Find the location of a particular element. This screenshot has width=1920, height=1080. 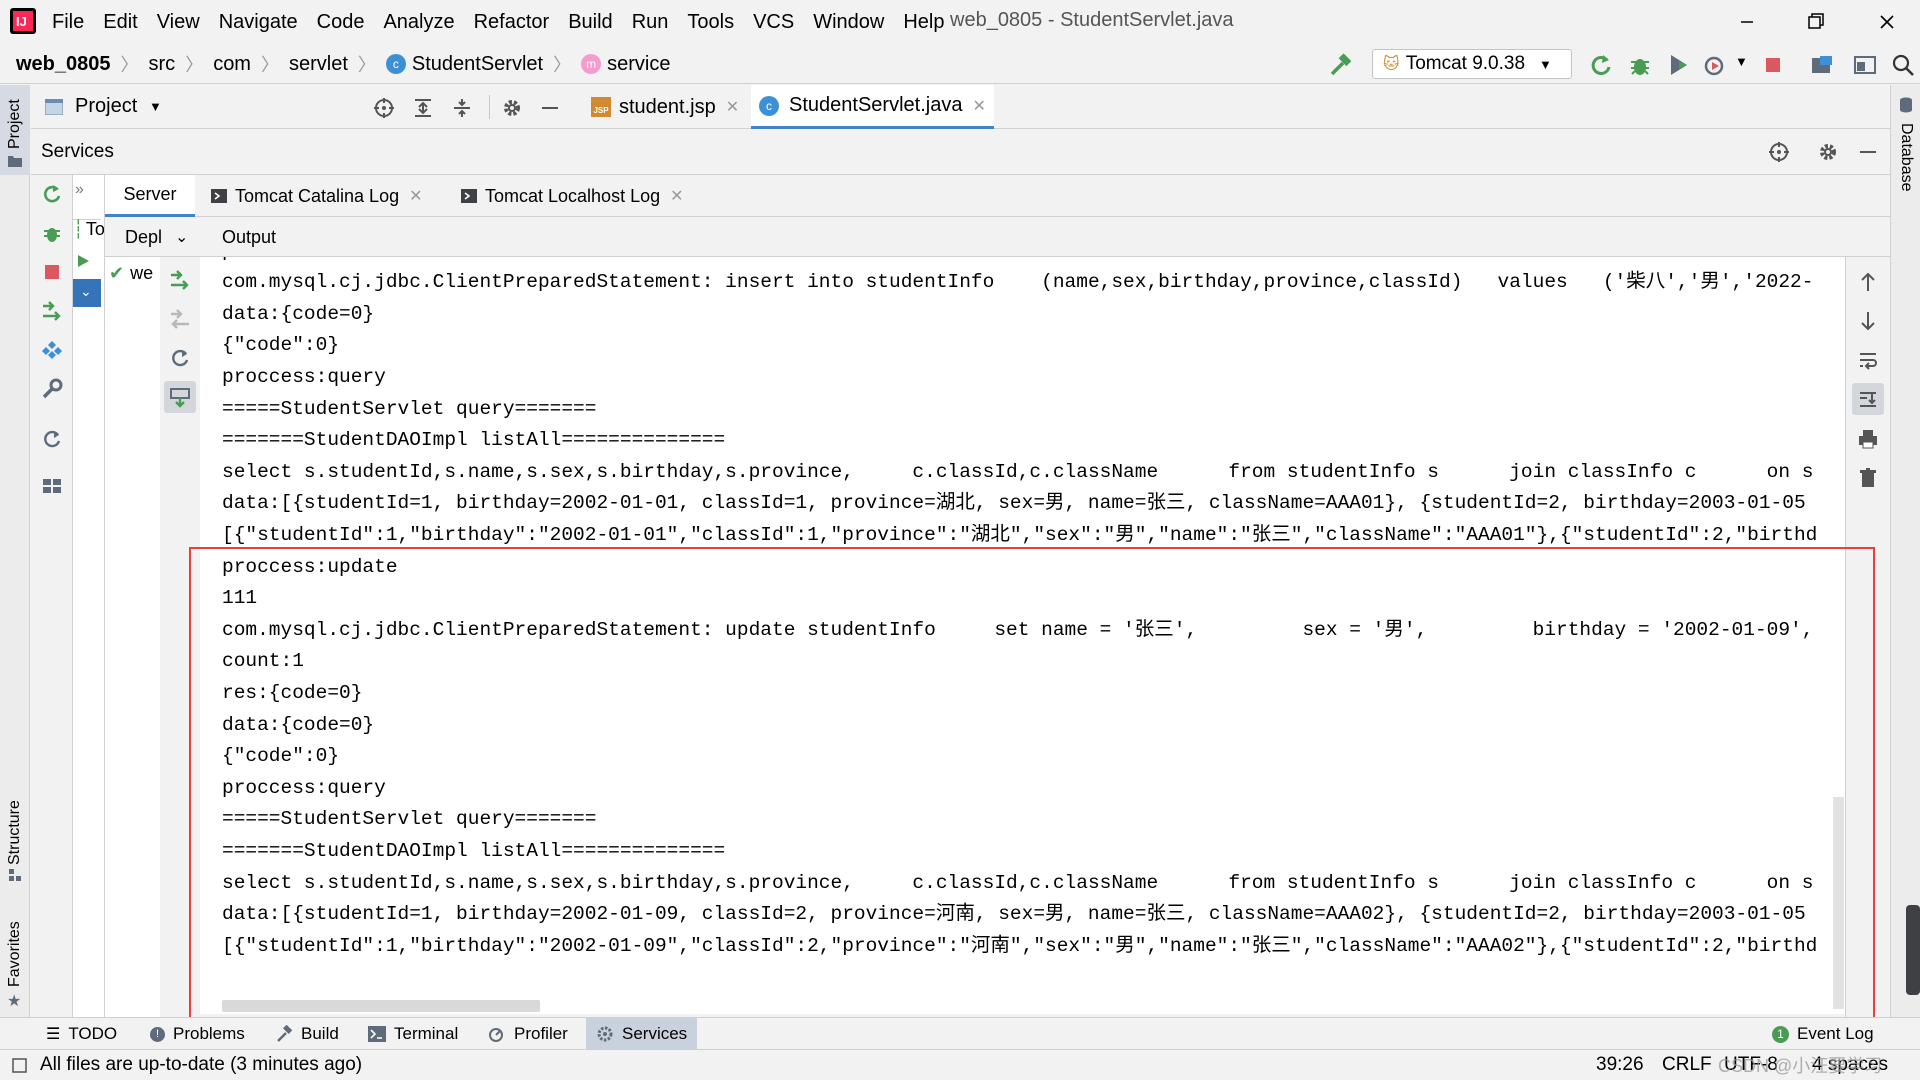

scroll-to-end-button is located at coordinates (1868, 399).